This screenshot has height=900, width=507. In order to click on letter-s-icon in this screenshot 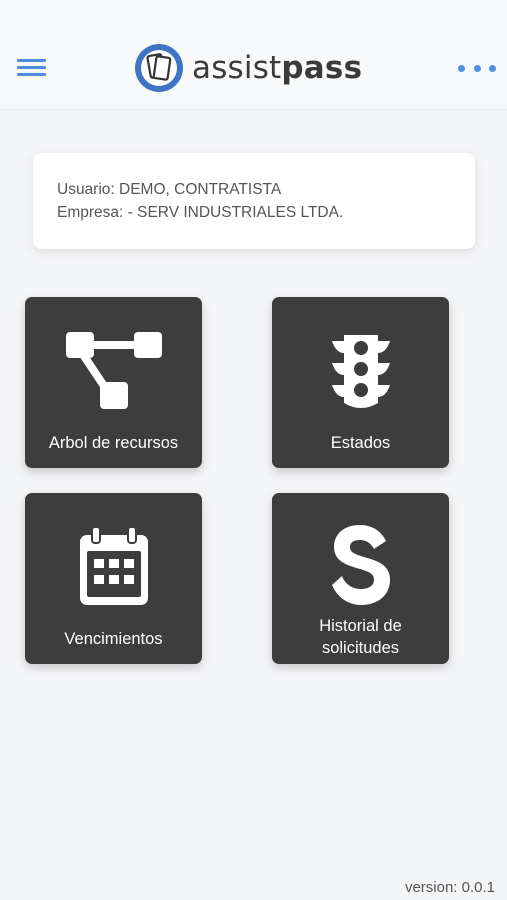, I will do `click(361, 565)`.